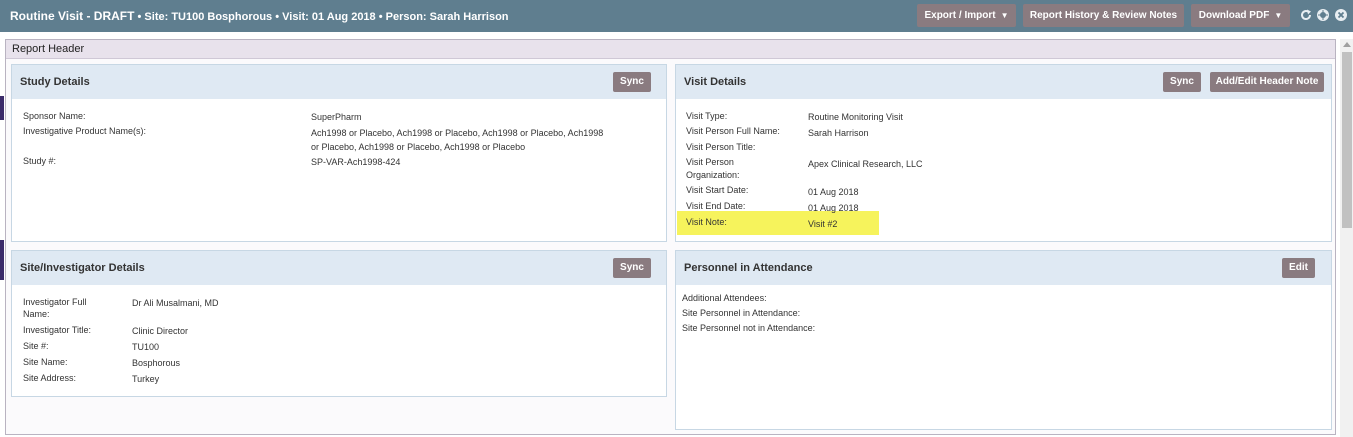 This screenshot has width=1353, height=437. I want to click on study-details-title: Study Details, so click(55, 82).